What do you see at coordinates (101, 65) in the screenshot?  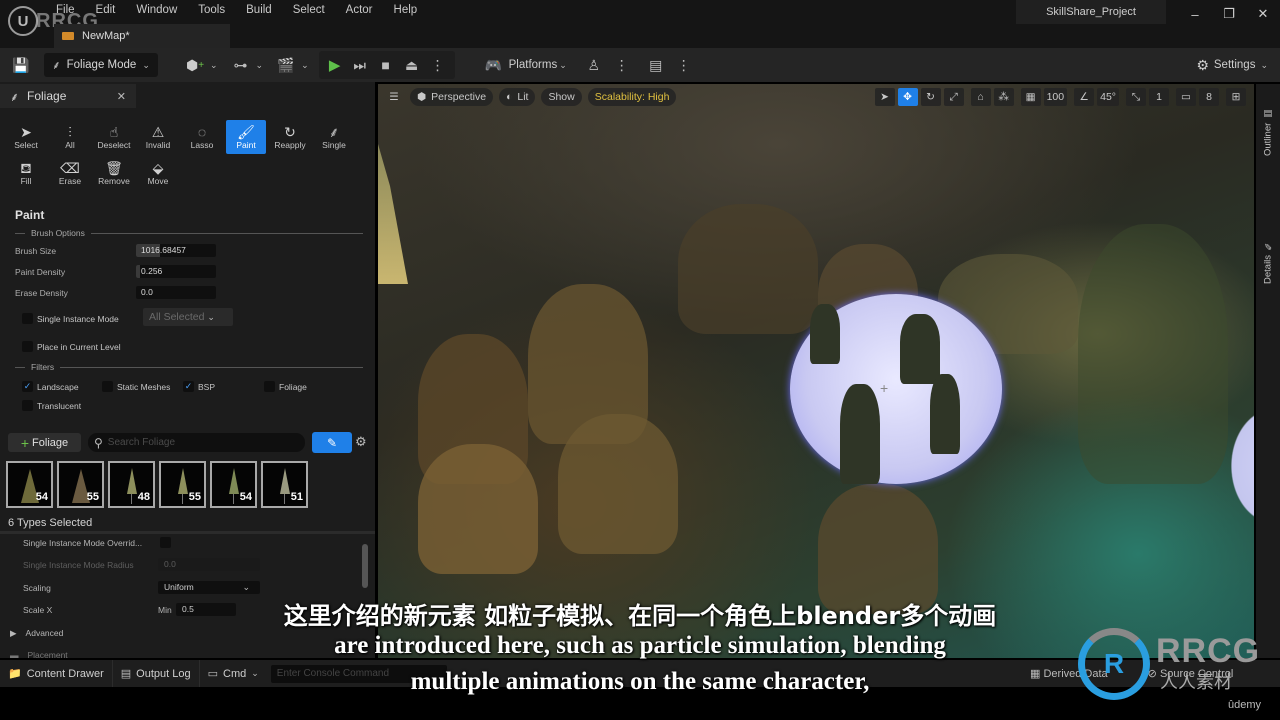 I see `mode-dropdown: ⸙ Foliage Mode ⌄` at bounding box center [101, 65].